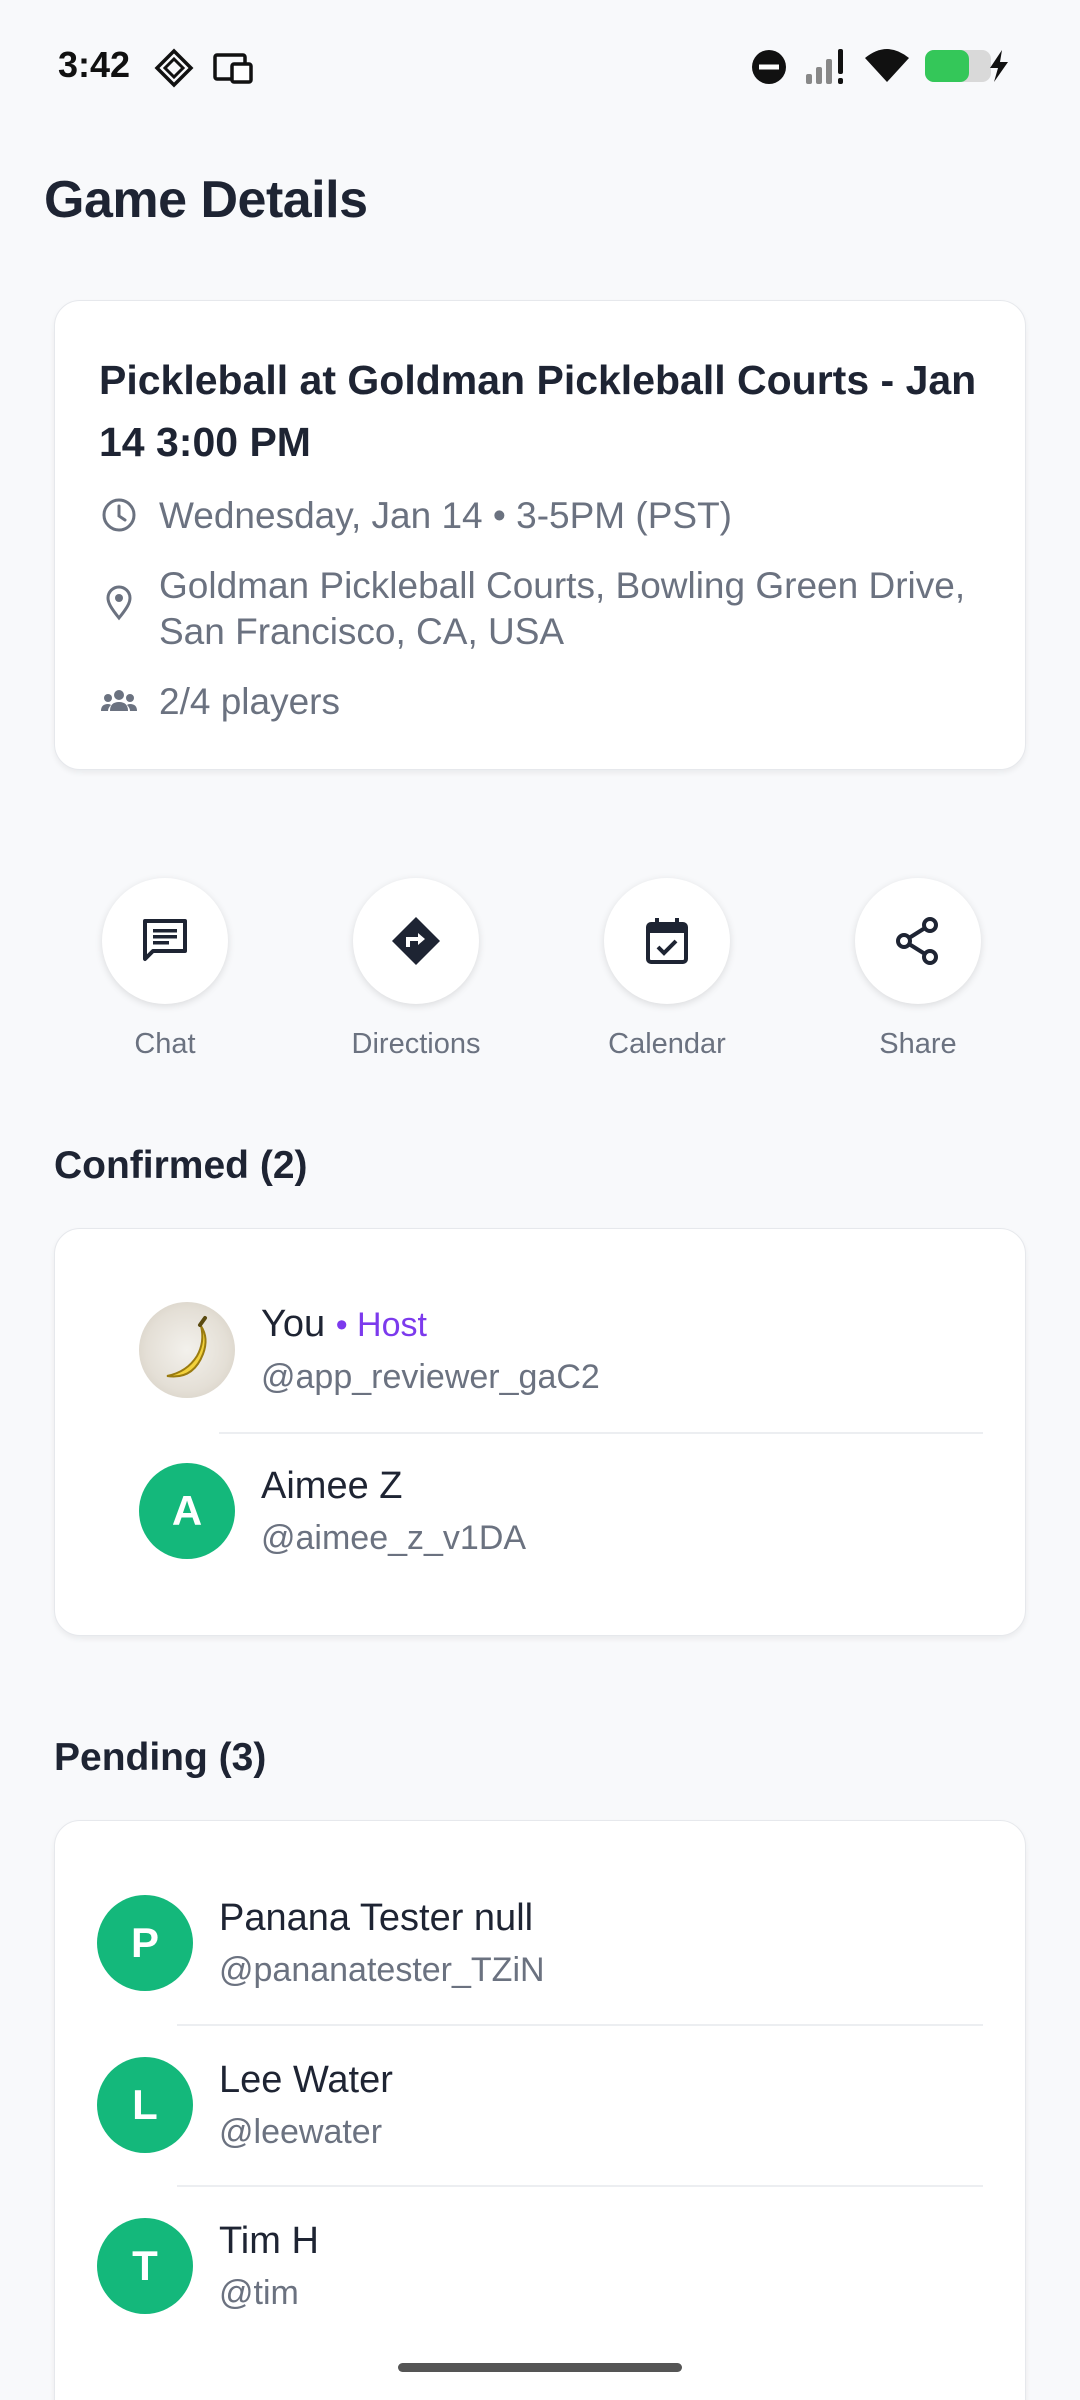 Image resolution: width=1080 pixels, height=2400 pixels. I want to click on list-item: A Aimee Z @aimee_z_v1DA, so click(332, 1511).